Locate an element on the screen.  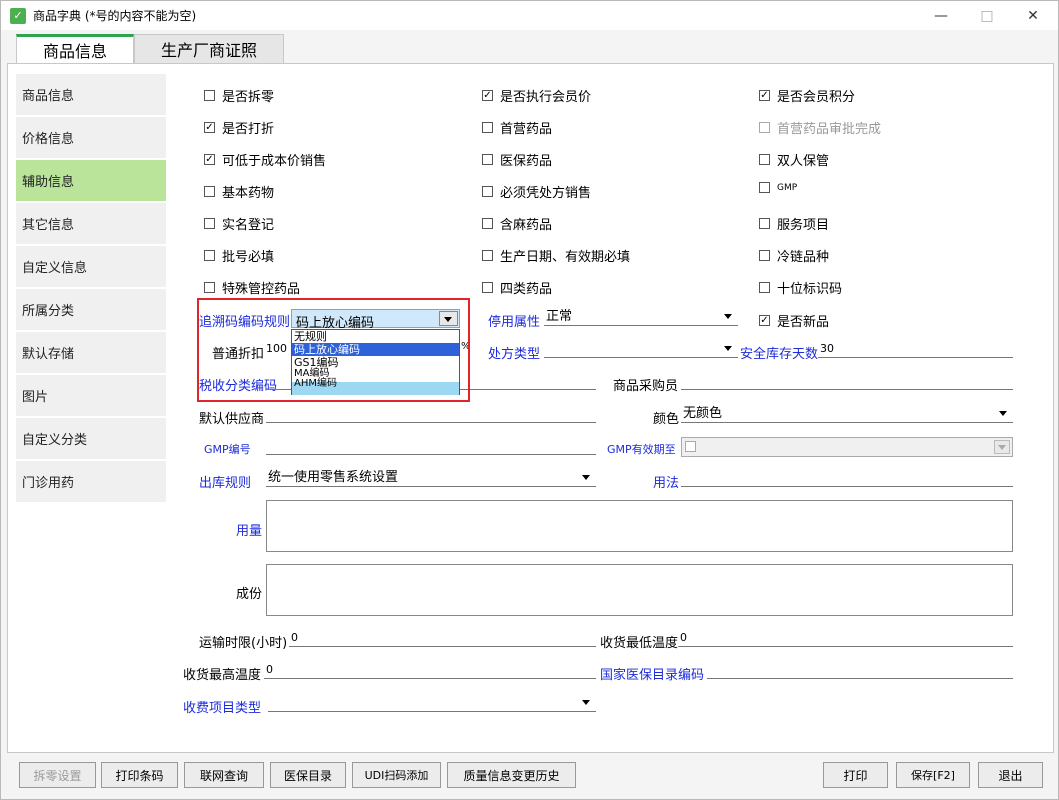
date-enable-checkbox is located at coordinates (690, 446).